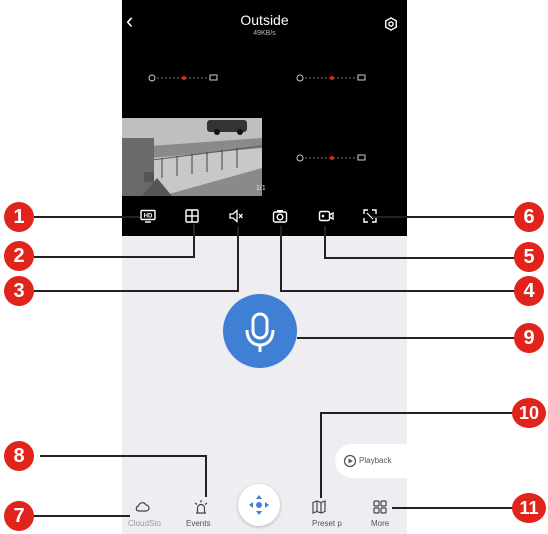 Image resolution: width=548 pixels, height=534 pixels. Describe the element at coordinates (529, 291) in the screenshot. I see `callout-4: 4` at that location.